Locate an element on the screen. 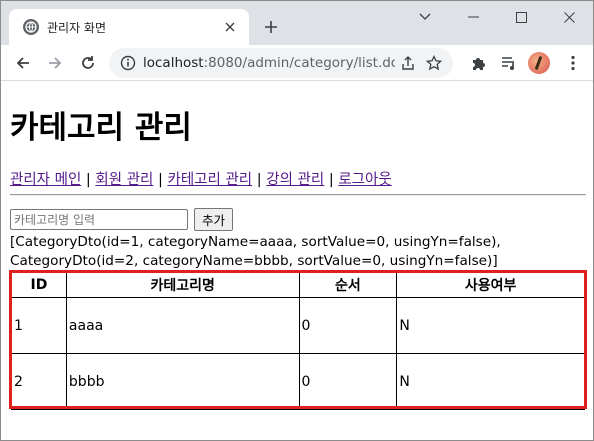  extensions-puzzle-icon is located at coordinates (479, 63).